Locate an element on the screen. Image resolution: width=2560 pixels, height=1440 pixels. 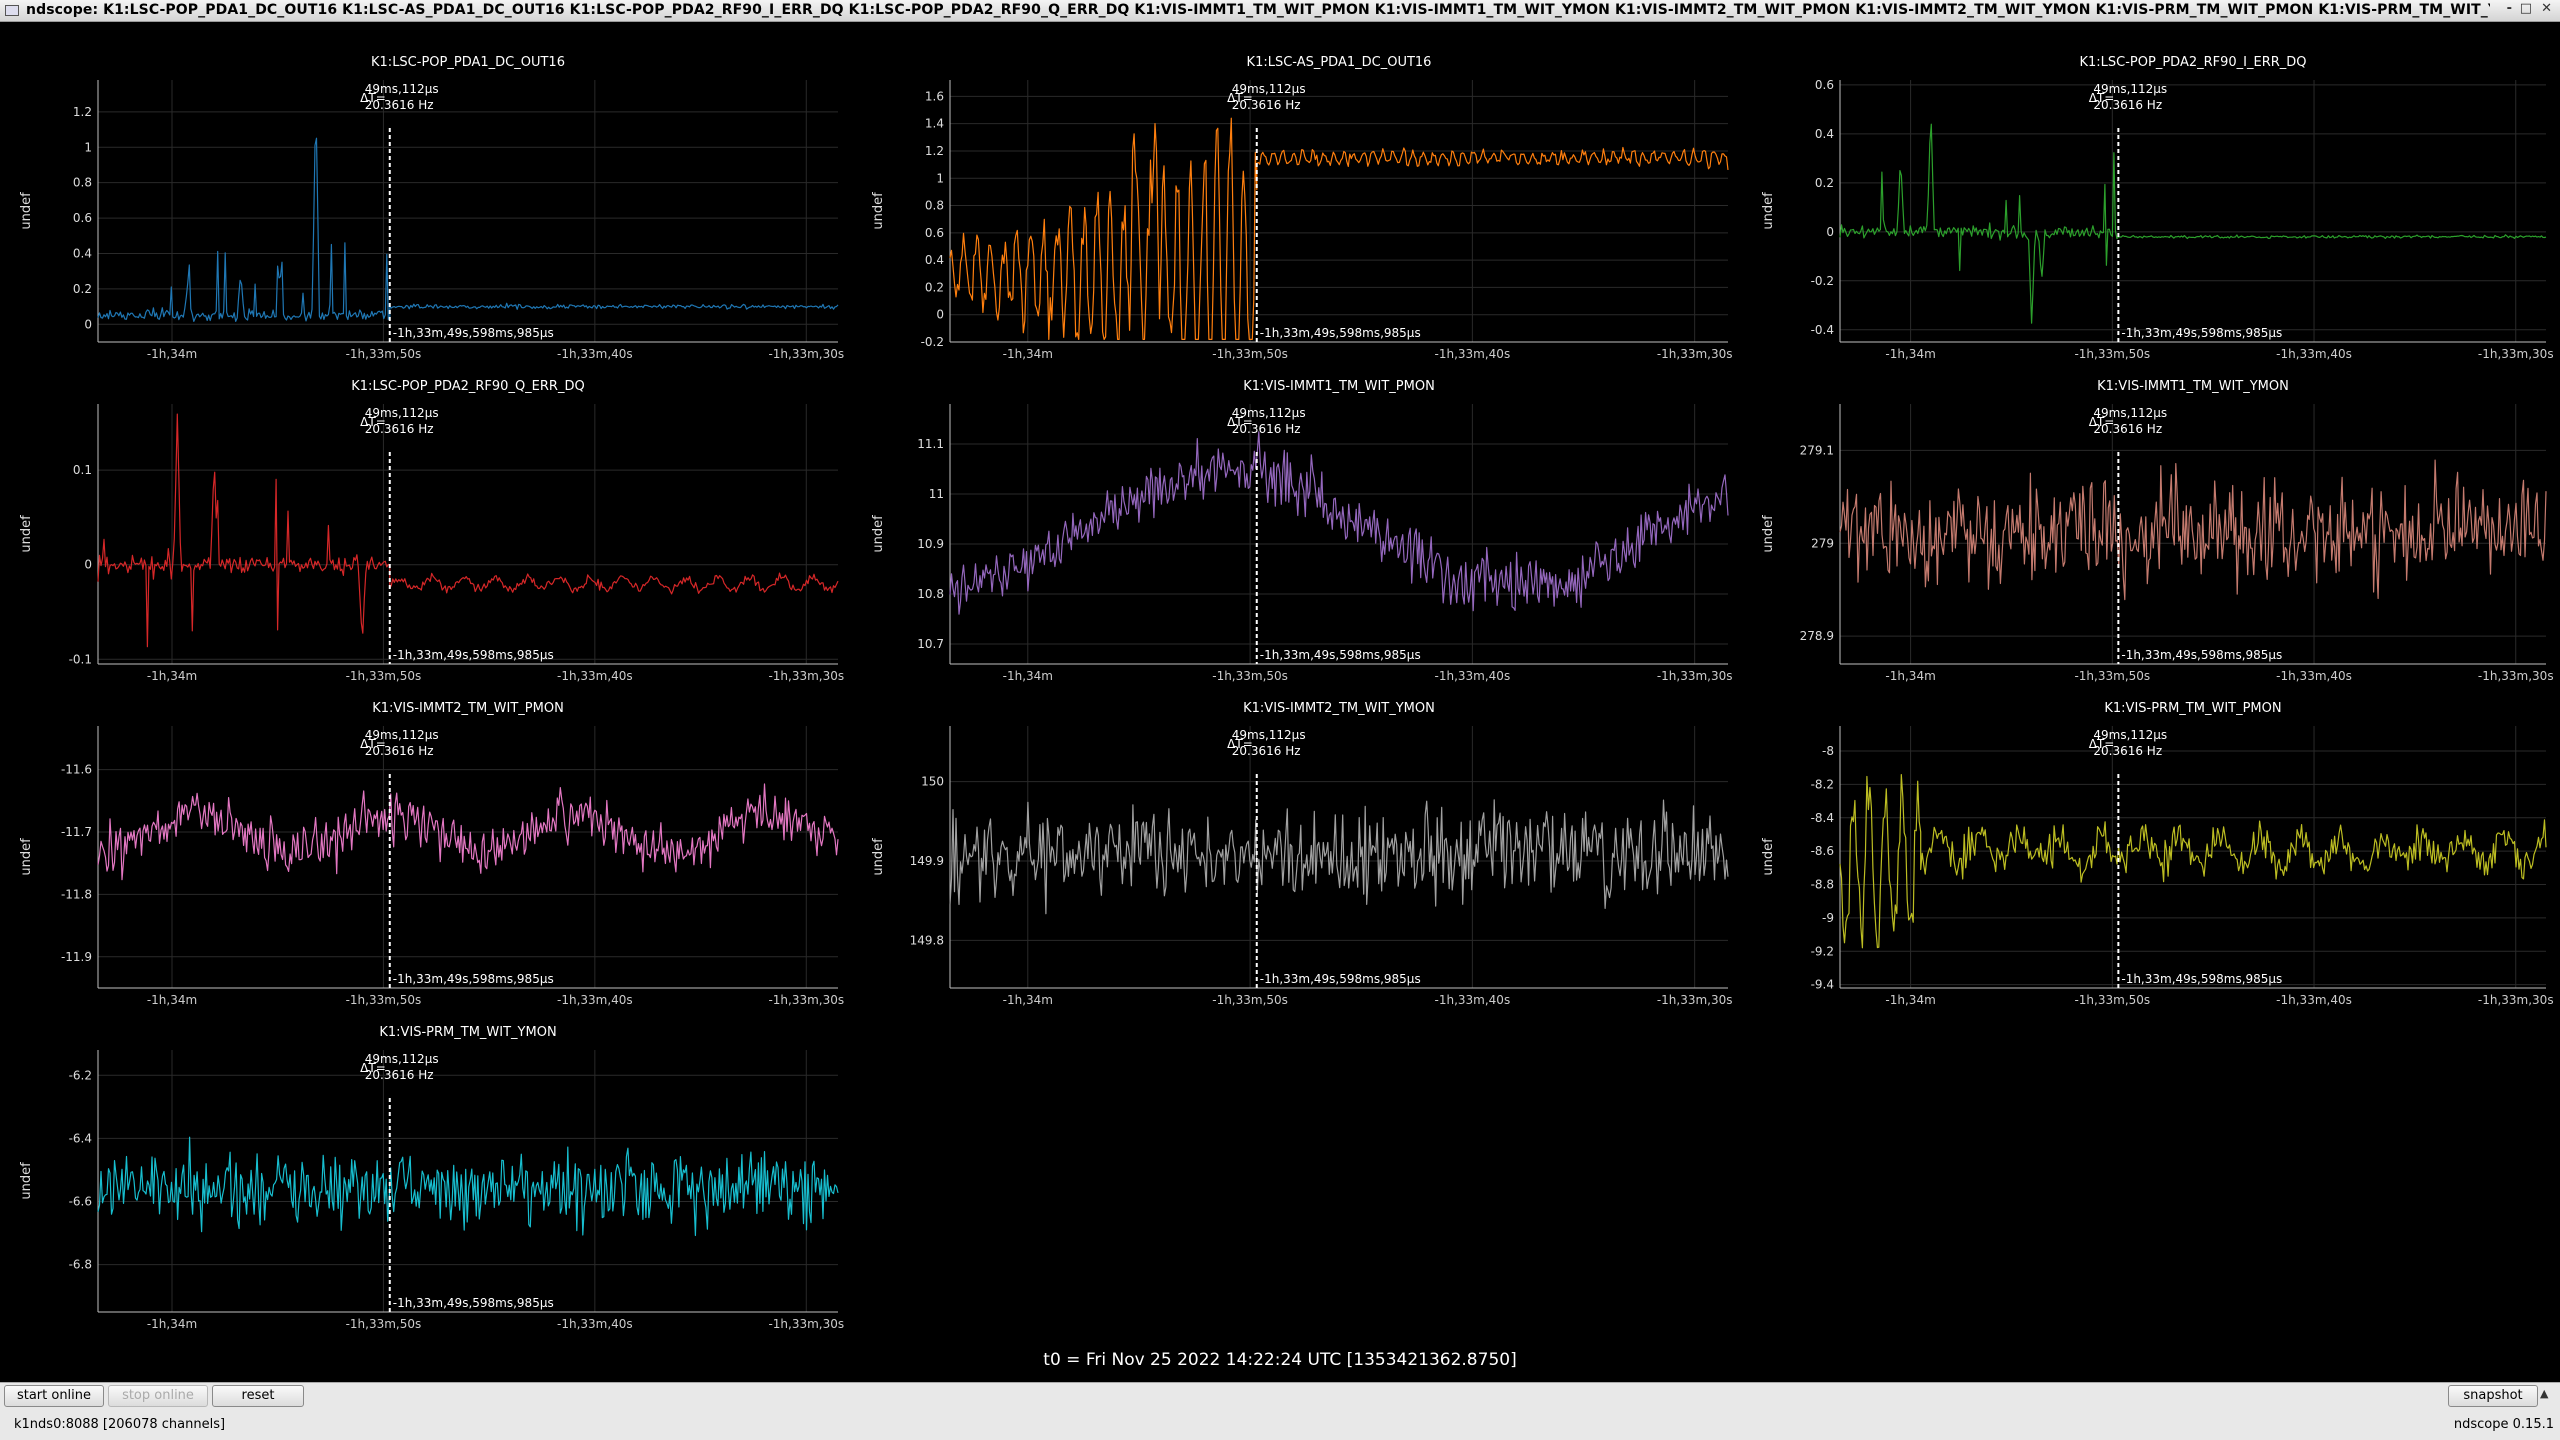
y-tick-label: -6.4 is located at coordinates (80, 1138).